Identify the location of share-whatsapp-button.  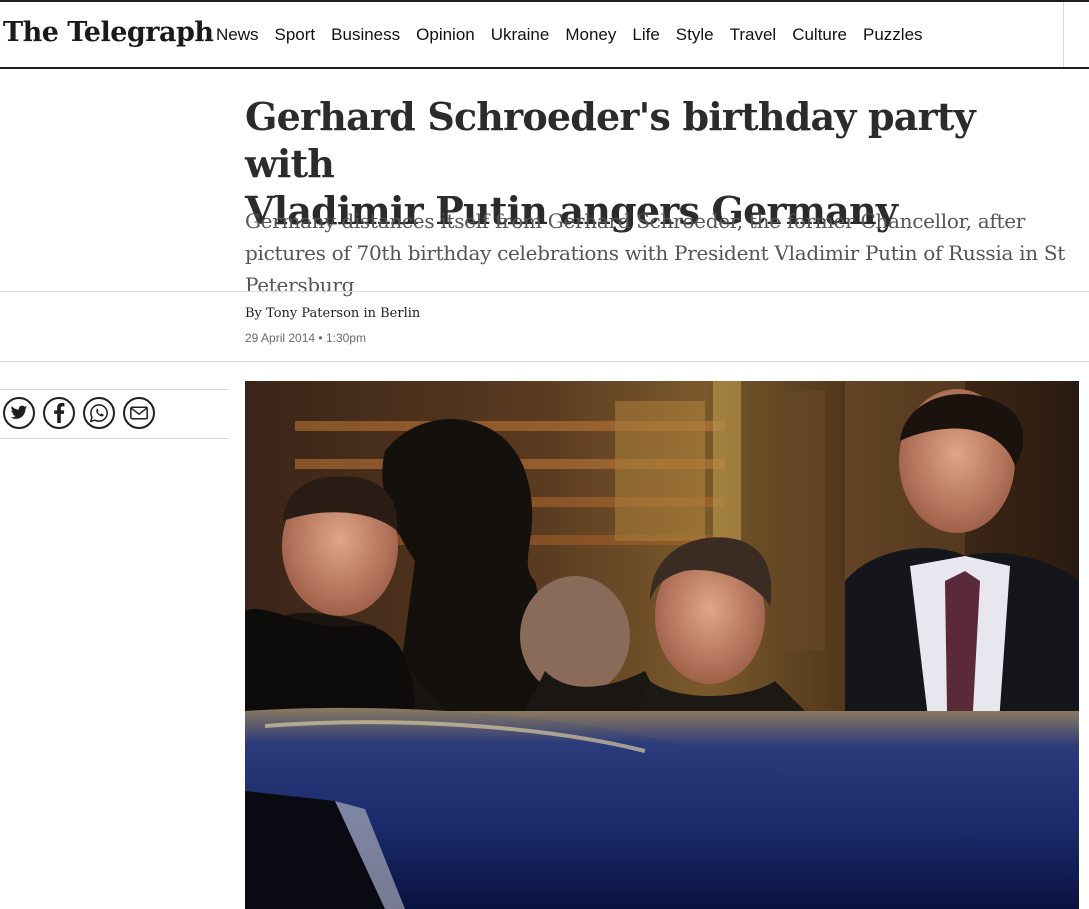
(99, 413).